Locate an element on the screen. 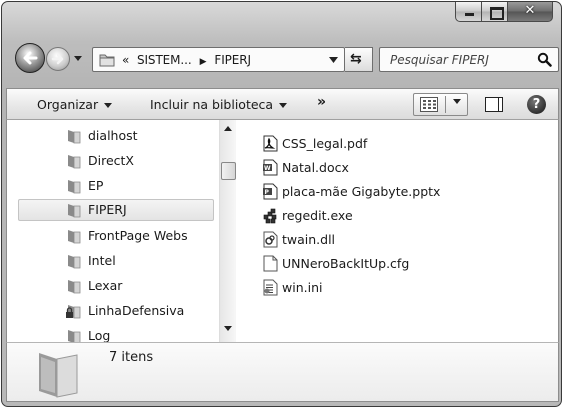  back-arrow-icon is located at coordinates (30, 58).